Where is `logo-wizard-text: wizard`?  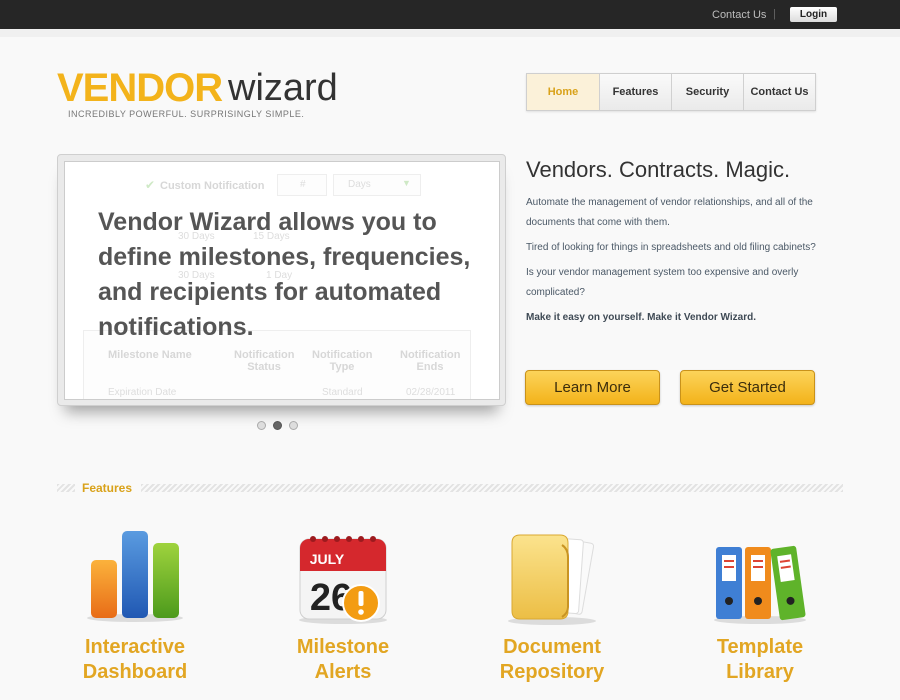
logo-wizard-text: wizard is located at coordinates (283, 88).